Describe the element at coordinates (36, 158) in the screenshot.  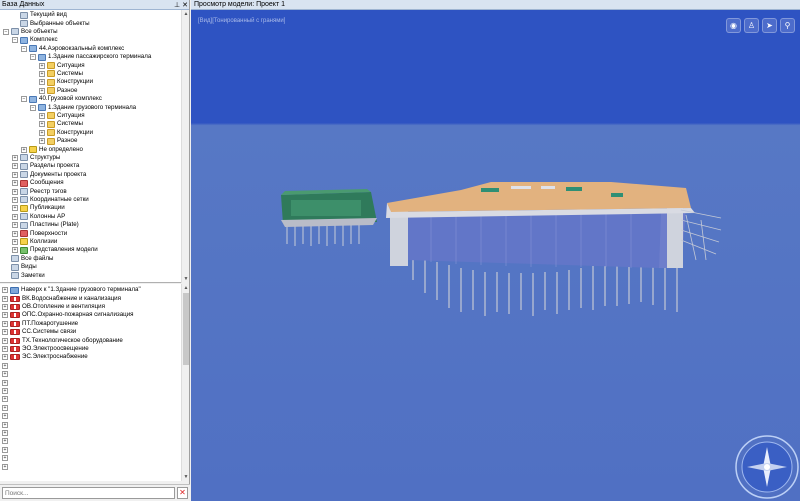
I see `tree-item: + Структуры` at that location.